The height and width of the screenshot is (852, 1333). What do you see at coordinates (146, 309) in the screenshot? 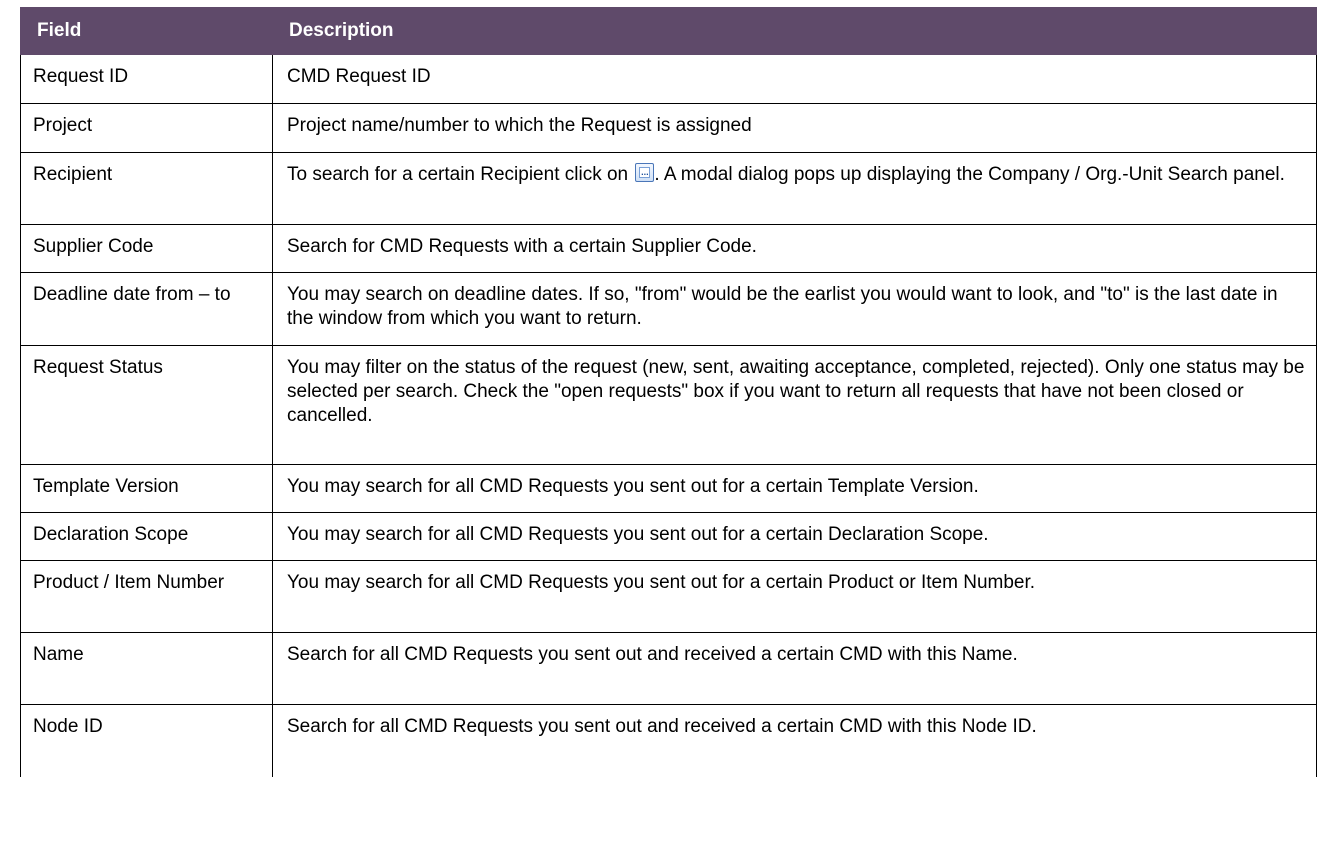
I see `field-cell: Deadline date from – to` at bounding box center [146, 309].